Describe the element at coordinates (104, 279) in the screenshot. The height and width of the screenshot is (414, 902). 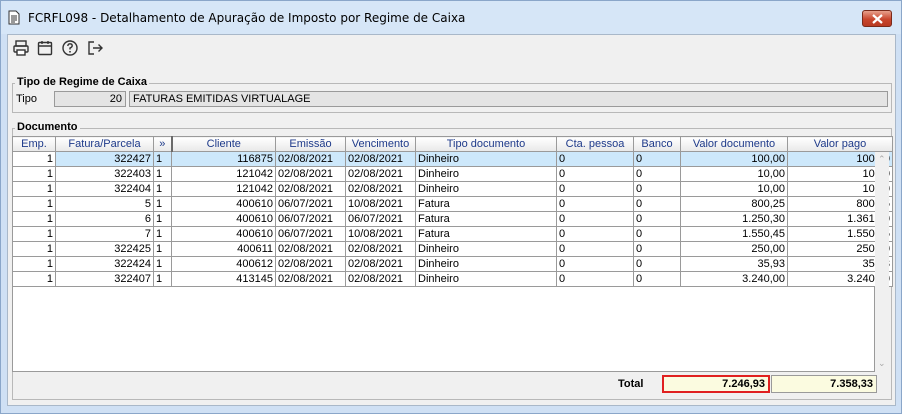
I see `cell-fatura: 322407` at that location.